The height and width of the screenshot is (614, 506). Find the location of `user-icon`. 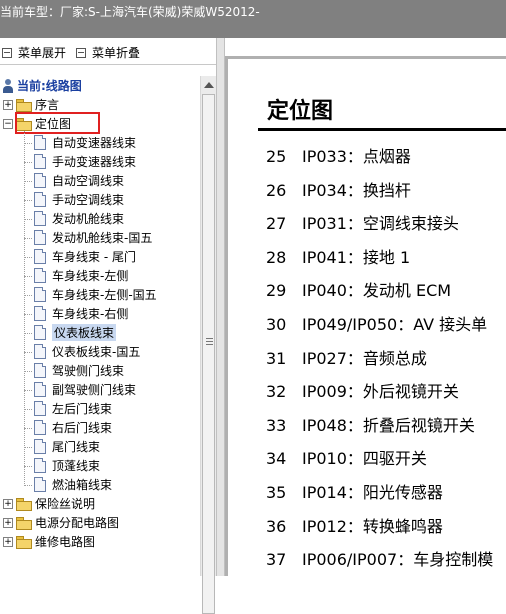

user-icon is located at coordinates (8, 85).